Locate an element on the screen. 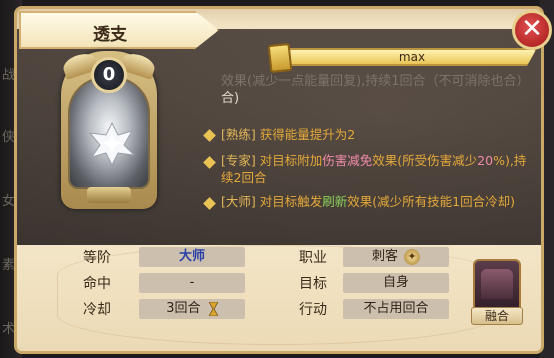  card-base is located at coordinates (109, 195).